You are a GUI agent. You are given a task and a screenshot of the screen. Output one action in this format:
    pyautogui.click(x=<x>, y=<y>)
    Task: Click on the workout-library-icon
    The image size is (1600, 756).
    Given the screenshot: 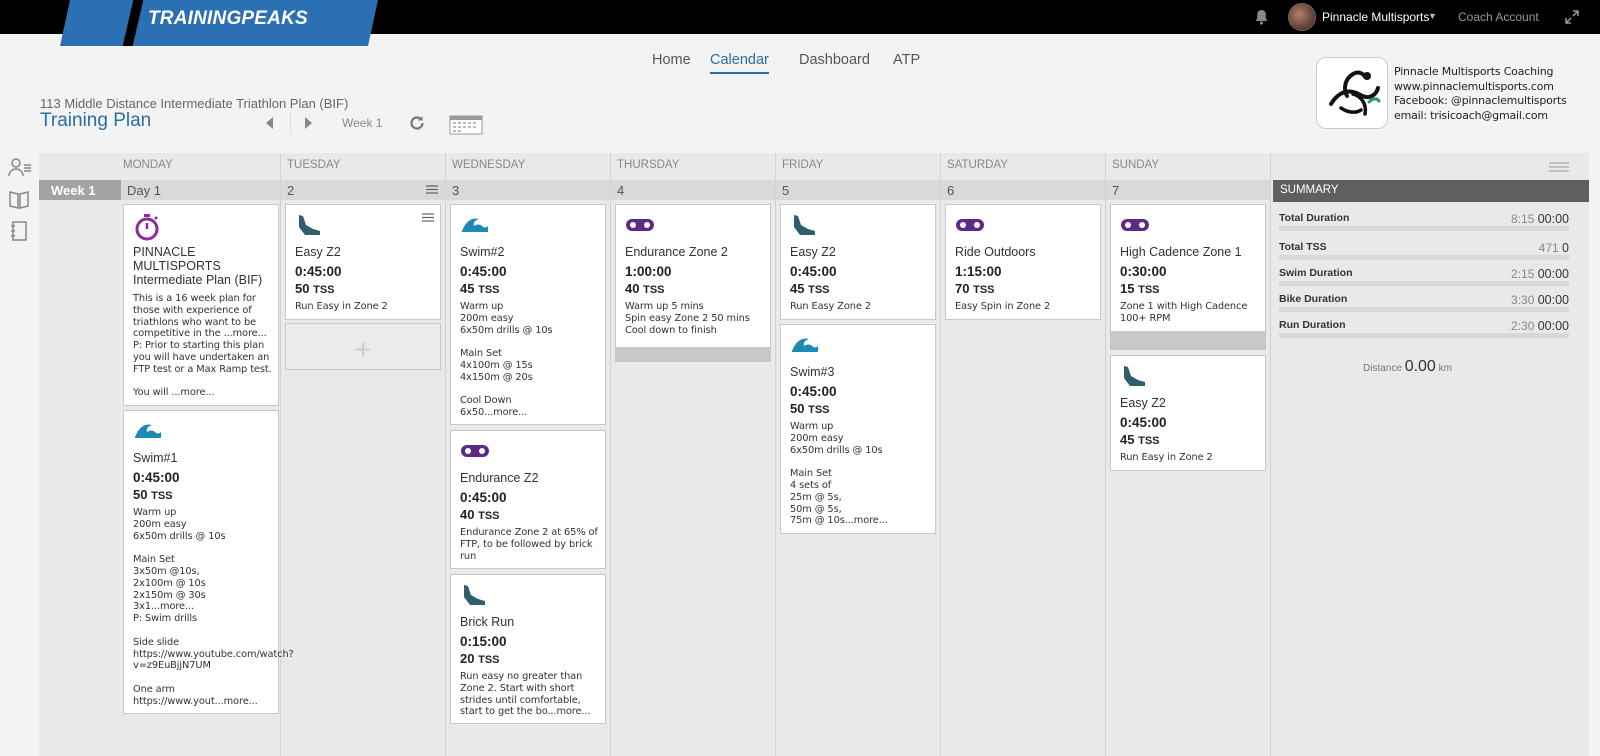 What is the action you would take?
    pyautogui.click(x=19, y=199)
    